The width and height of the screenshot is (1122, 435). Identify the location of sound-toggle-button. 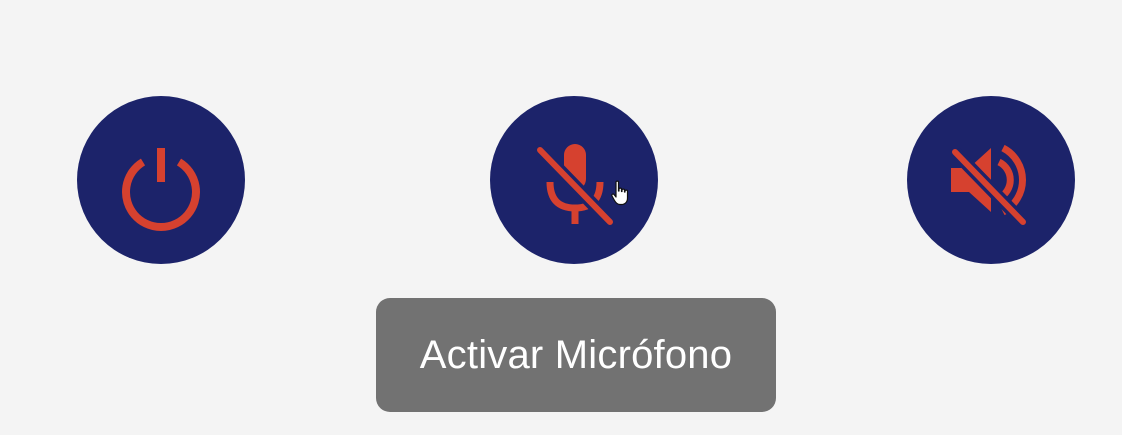
(991, 180).